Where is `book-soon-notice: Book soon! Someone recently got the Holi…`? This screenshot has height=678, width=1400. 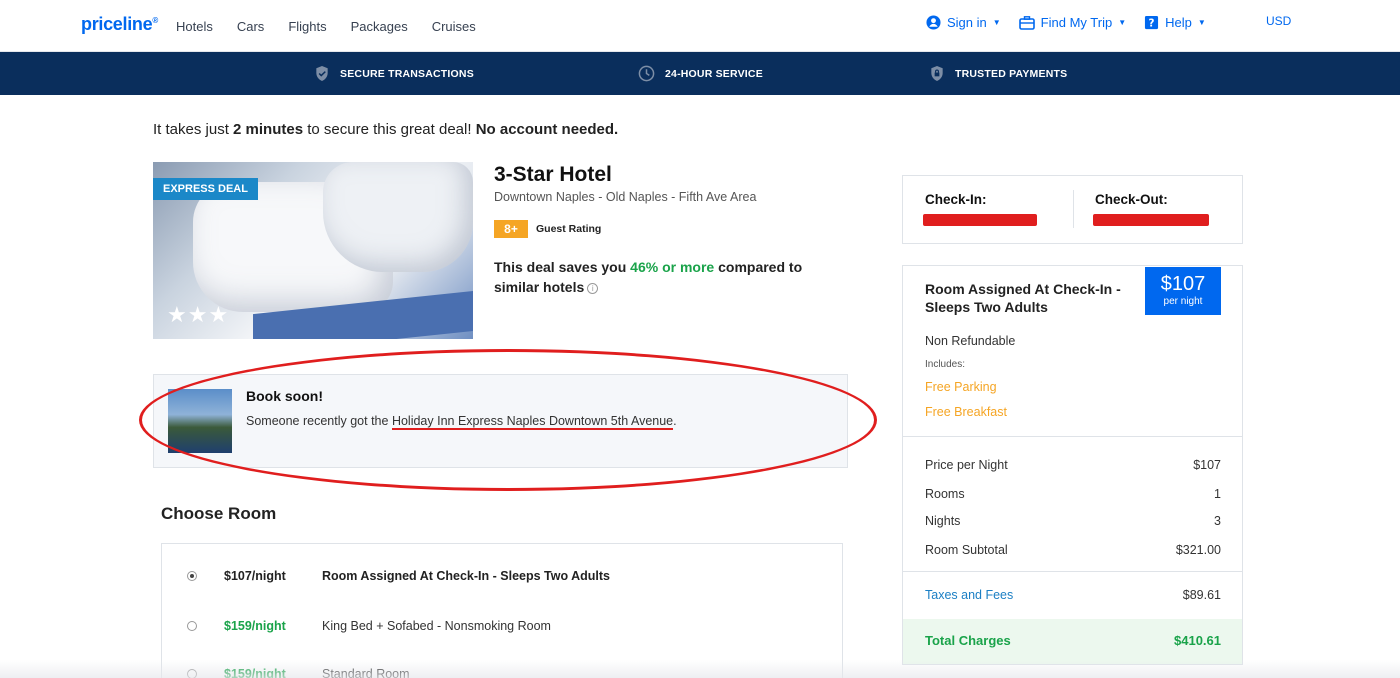 book-soon-notice: Book soon! Someone recently got the Holi… is located at coordinates (500, 421).